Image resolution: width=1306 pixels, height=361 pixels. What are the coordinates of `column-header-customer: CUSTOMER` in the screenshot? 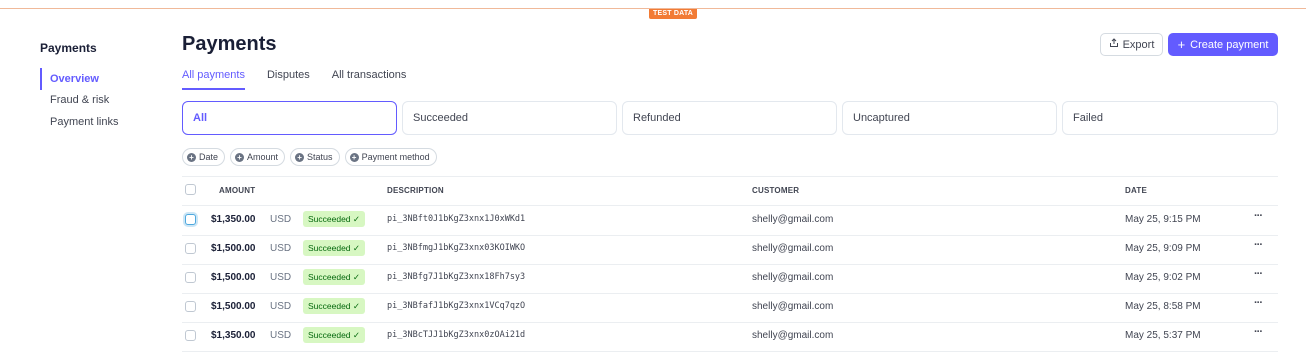 It's located at (775, 190).